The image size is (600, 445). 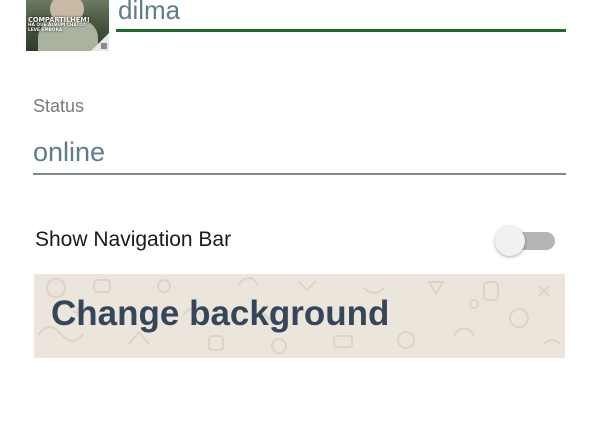 I want to click on name-input: dilma, so click(x=341, y=16).